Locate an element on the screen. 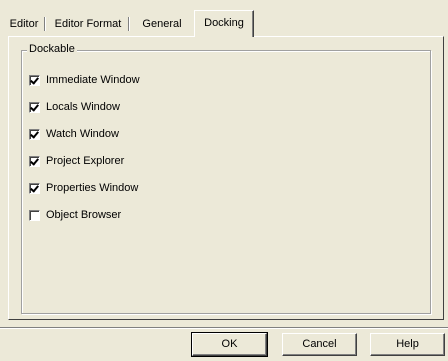 The width and height of the screenshot is (448, 361). tab-docking: Docking is located at coordinates (224, 23).